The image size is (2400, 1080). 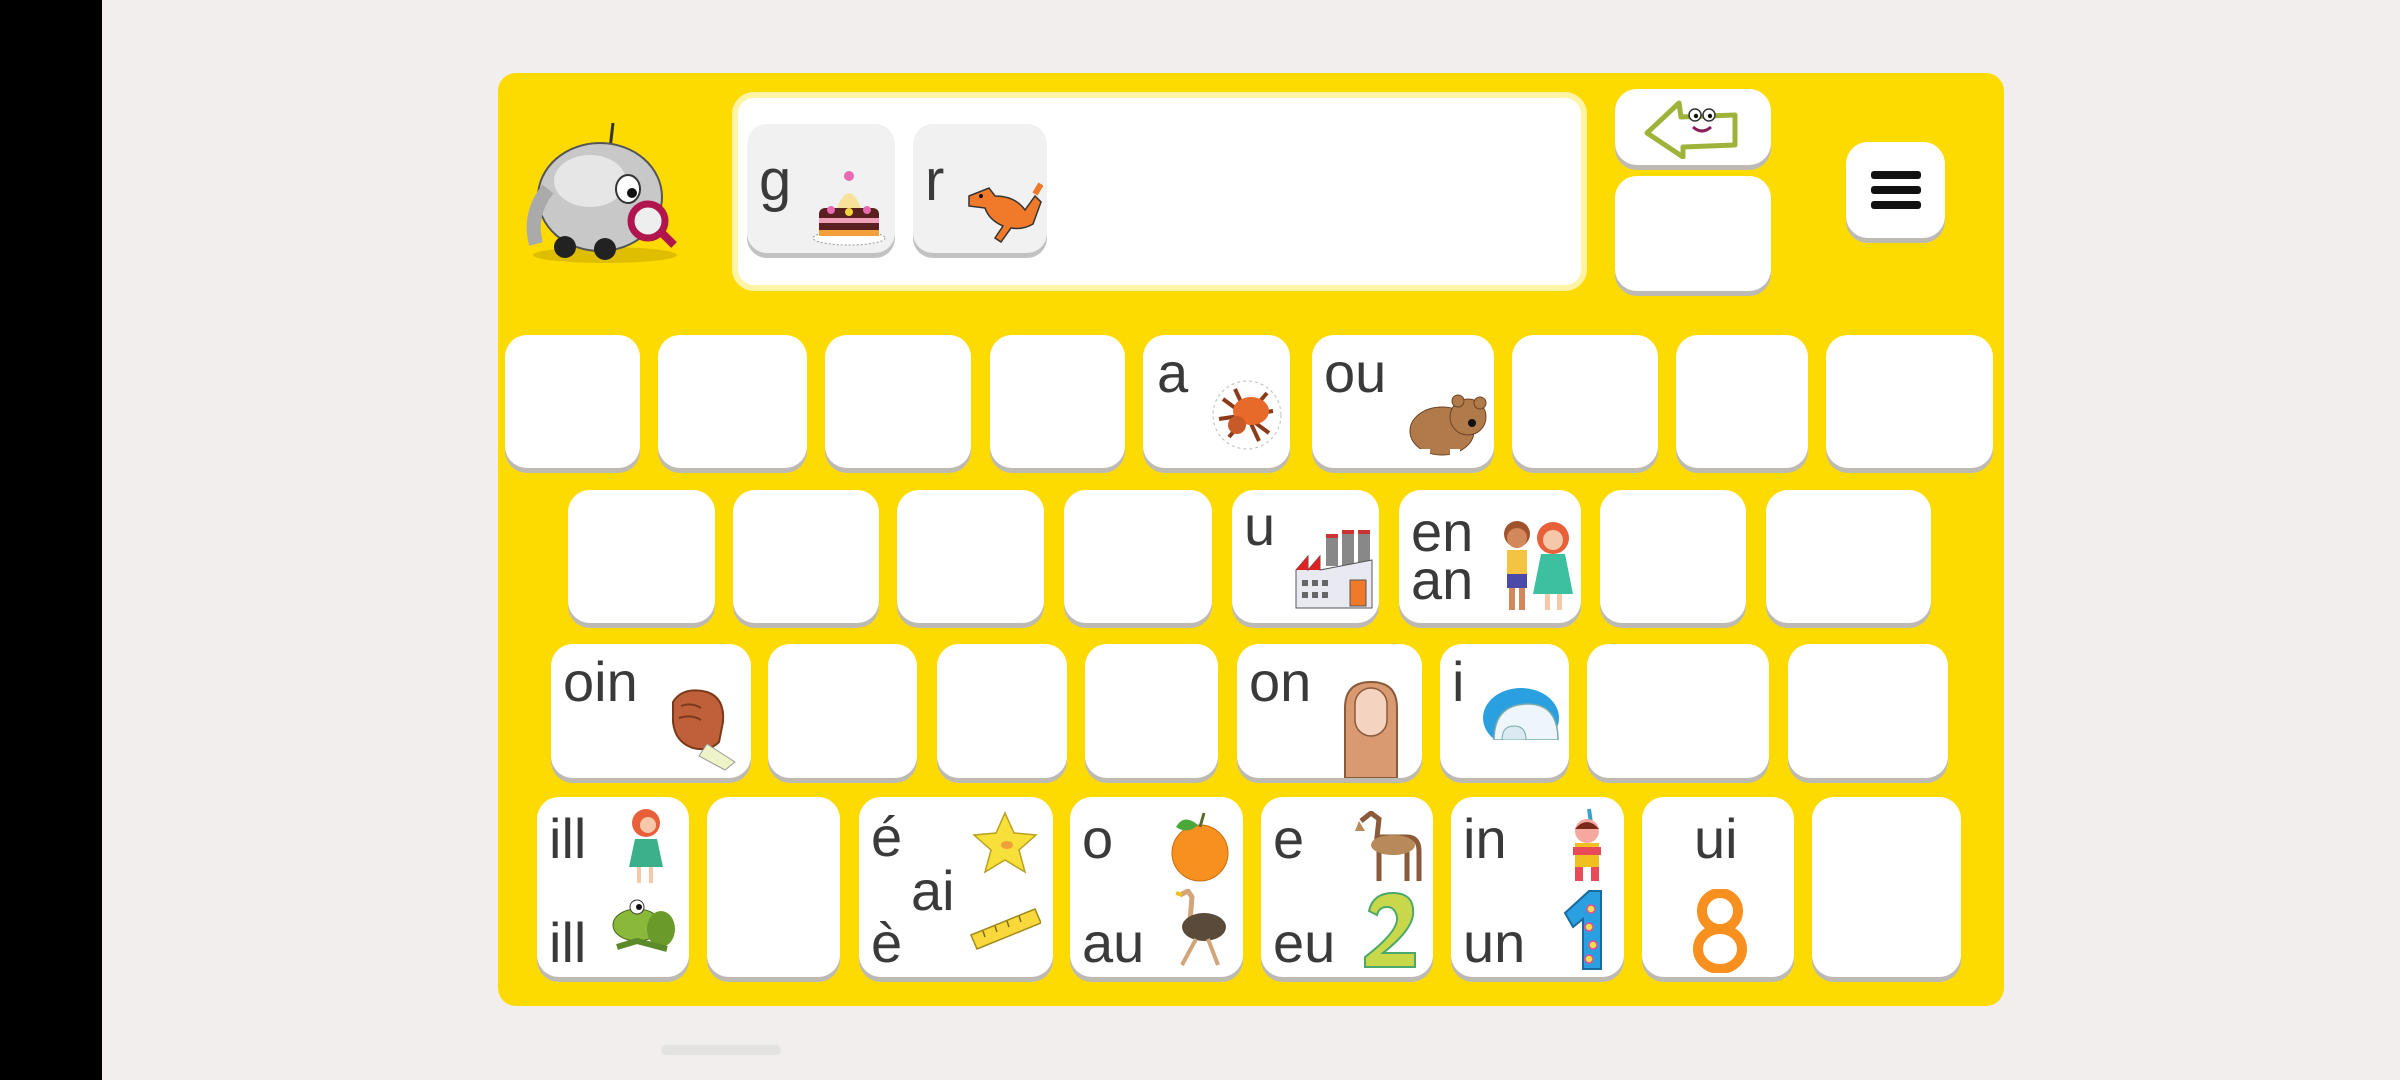 What do you see at coordinates (1159, 191) in the screenshot?
I see `word-display: g r` at bounding box center [1159, 191].